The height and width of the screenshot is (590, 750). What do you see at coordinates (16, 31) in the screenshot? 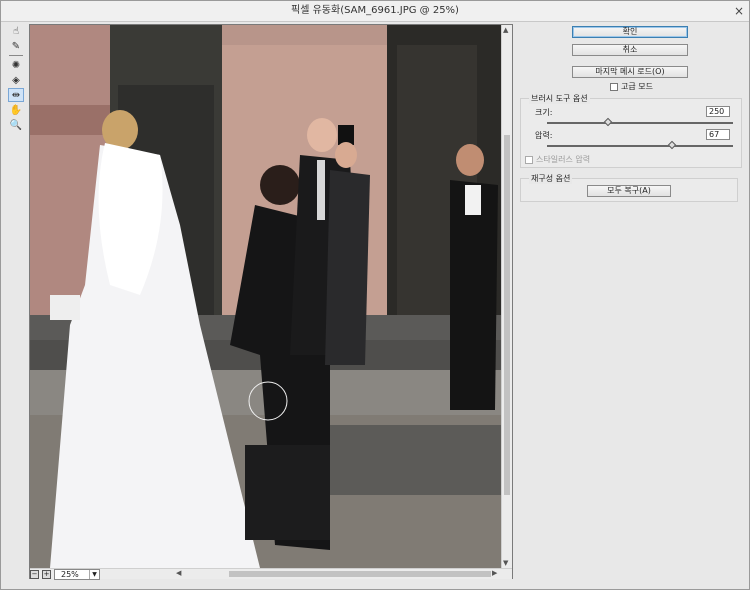
I see `forward-warp-icon: ☝` at bounding box center [16, 31].